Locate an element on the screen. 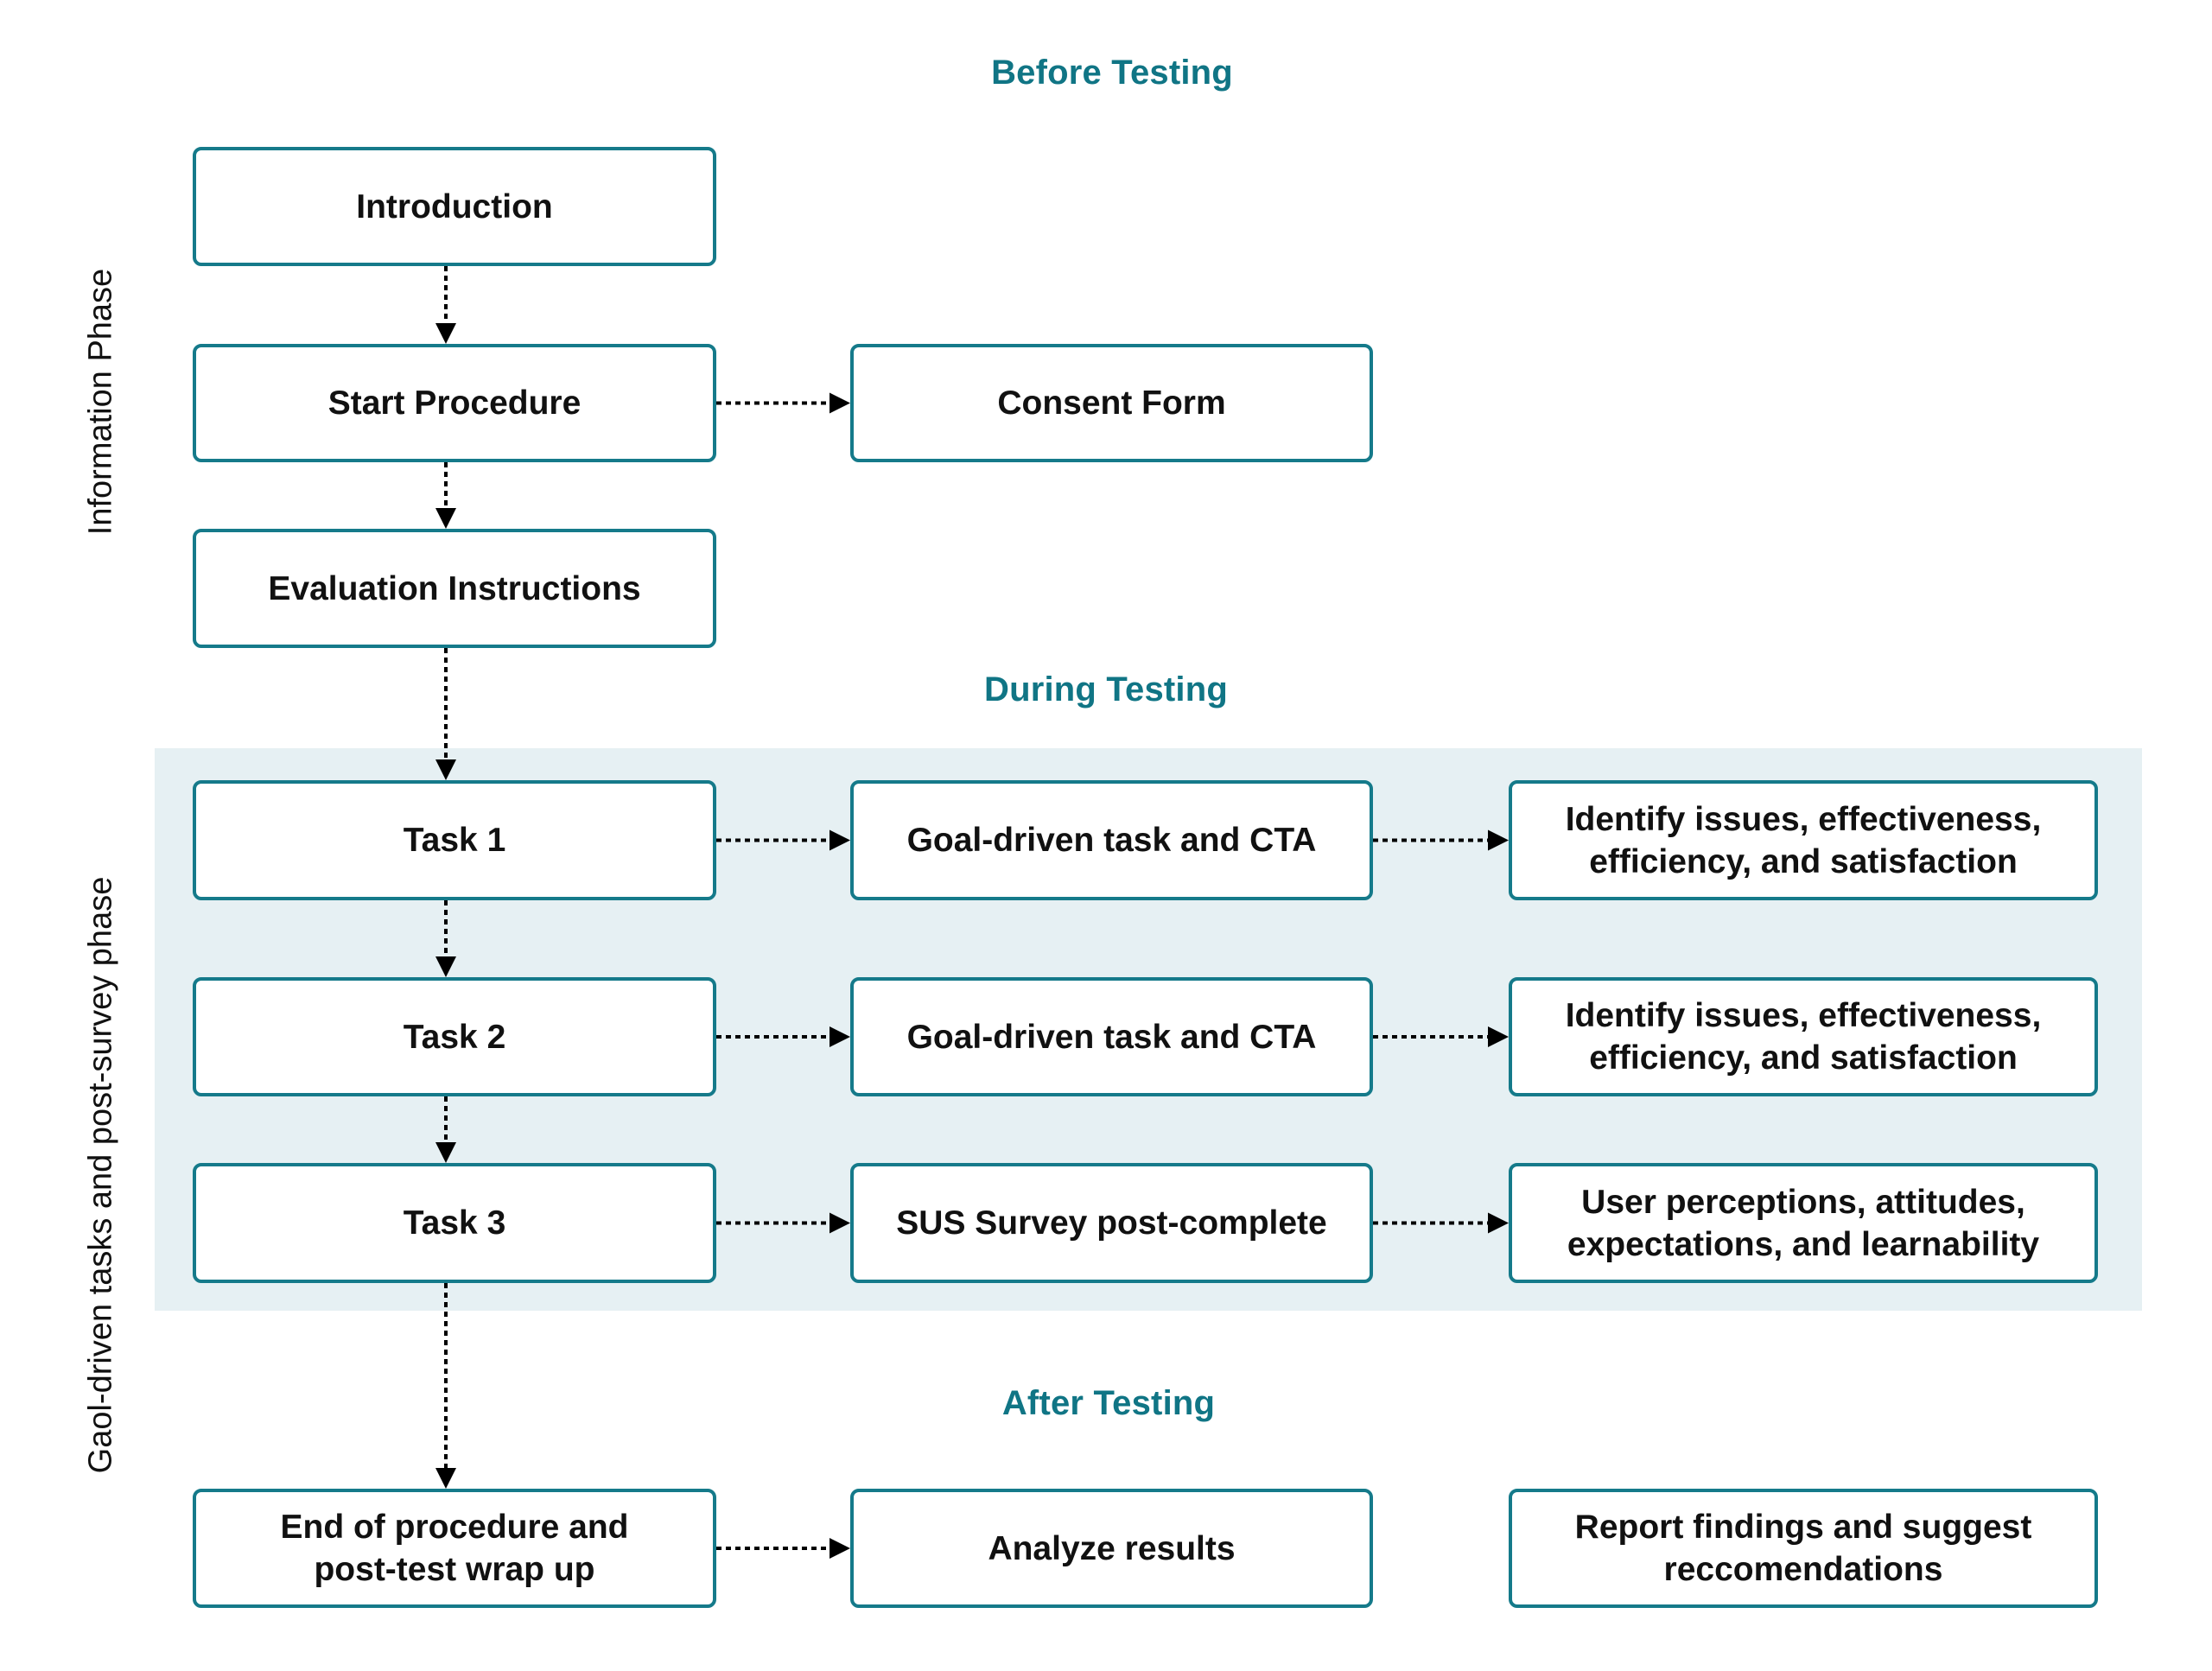  node-label: Evaluation Instructions is located at coordinates (454, 588).